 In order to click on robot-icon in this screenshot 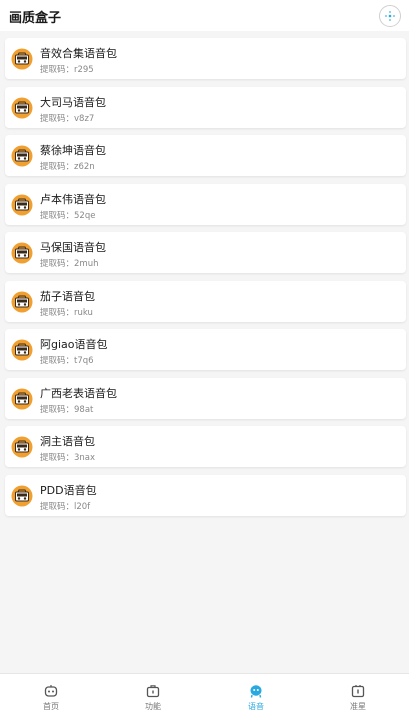, I will do `click(51, 691)`.